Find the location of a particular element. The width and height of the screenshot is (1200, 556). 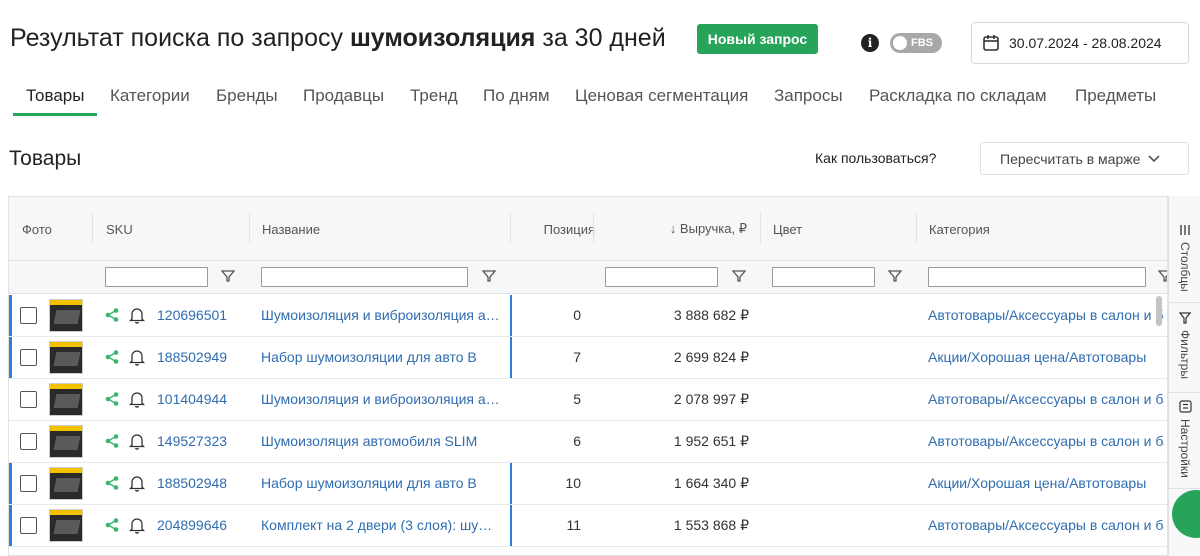

position-value: 0 is located at coordinates (577, 315).